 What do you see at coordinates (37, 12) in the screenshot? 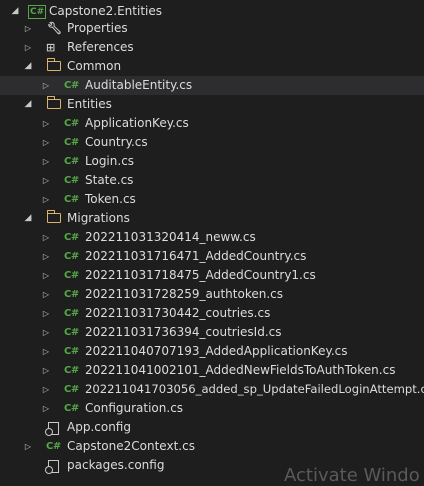
I see `csharp-project-icon: C#` at bounding box center [37, 12].